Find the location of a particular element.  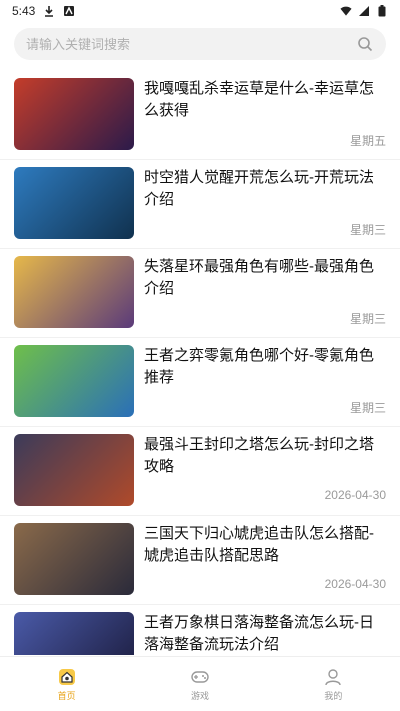

nav-home: 首页 is located at coordinates (66, 684).